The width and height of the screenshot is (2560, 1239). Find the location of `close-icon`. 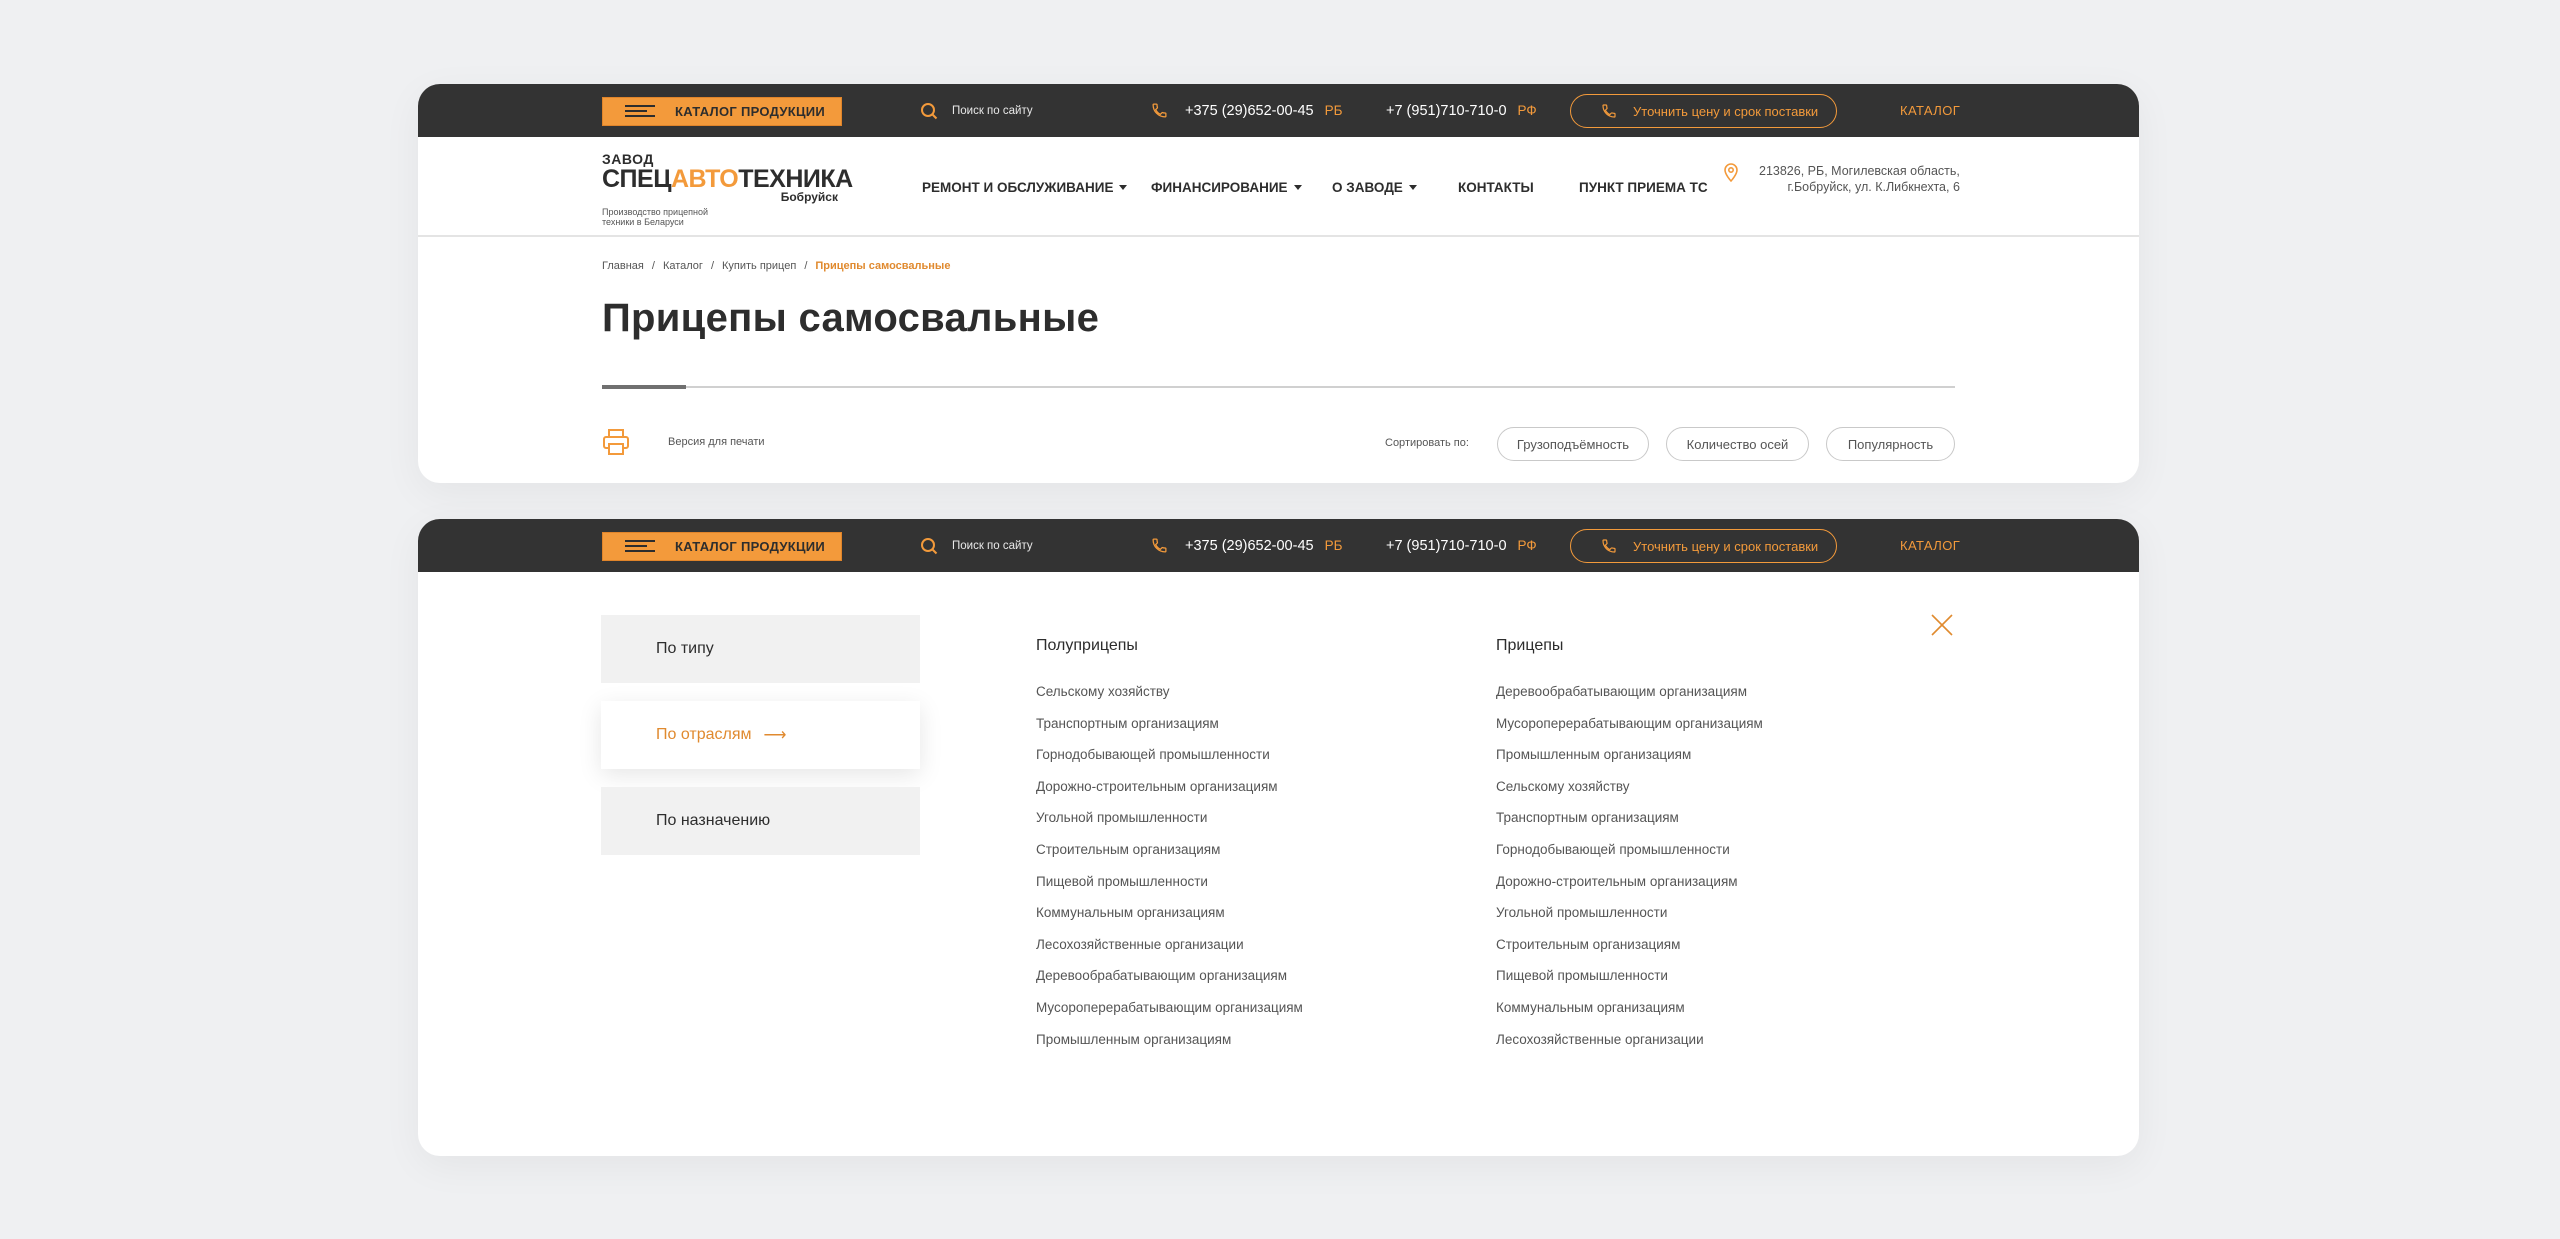

close-icon is located at coordinates (1942, 625).